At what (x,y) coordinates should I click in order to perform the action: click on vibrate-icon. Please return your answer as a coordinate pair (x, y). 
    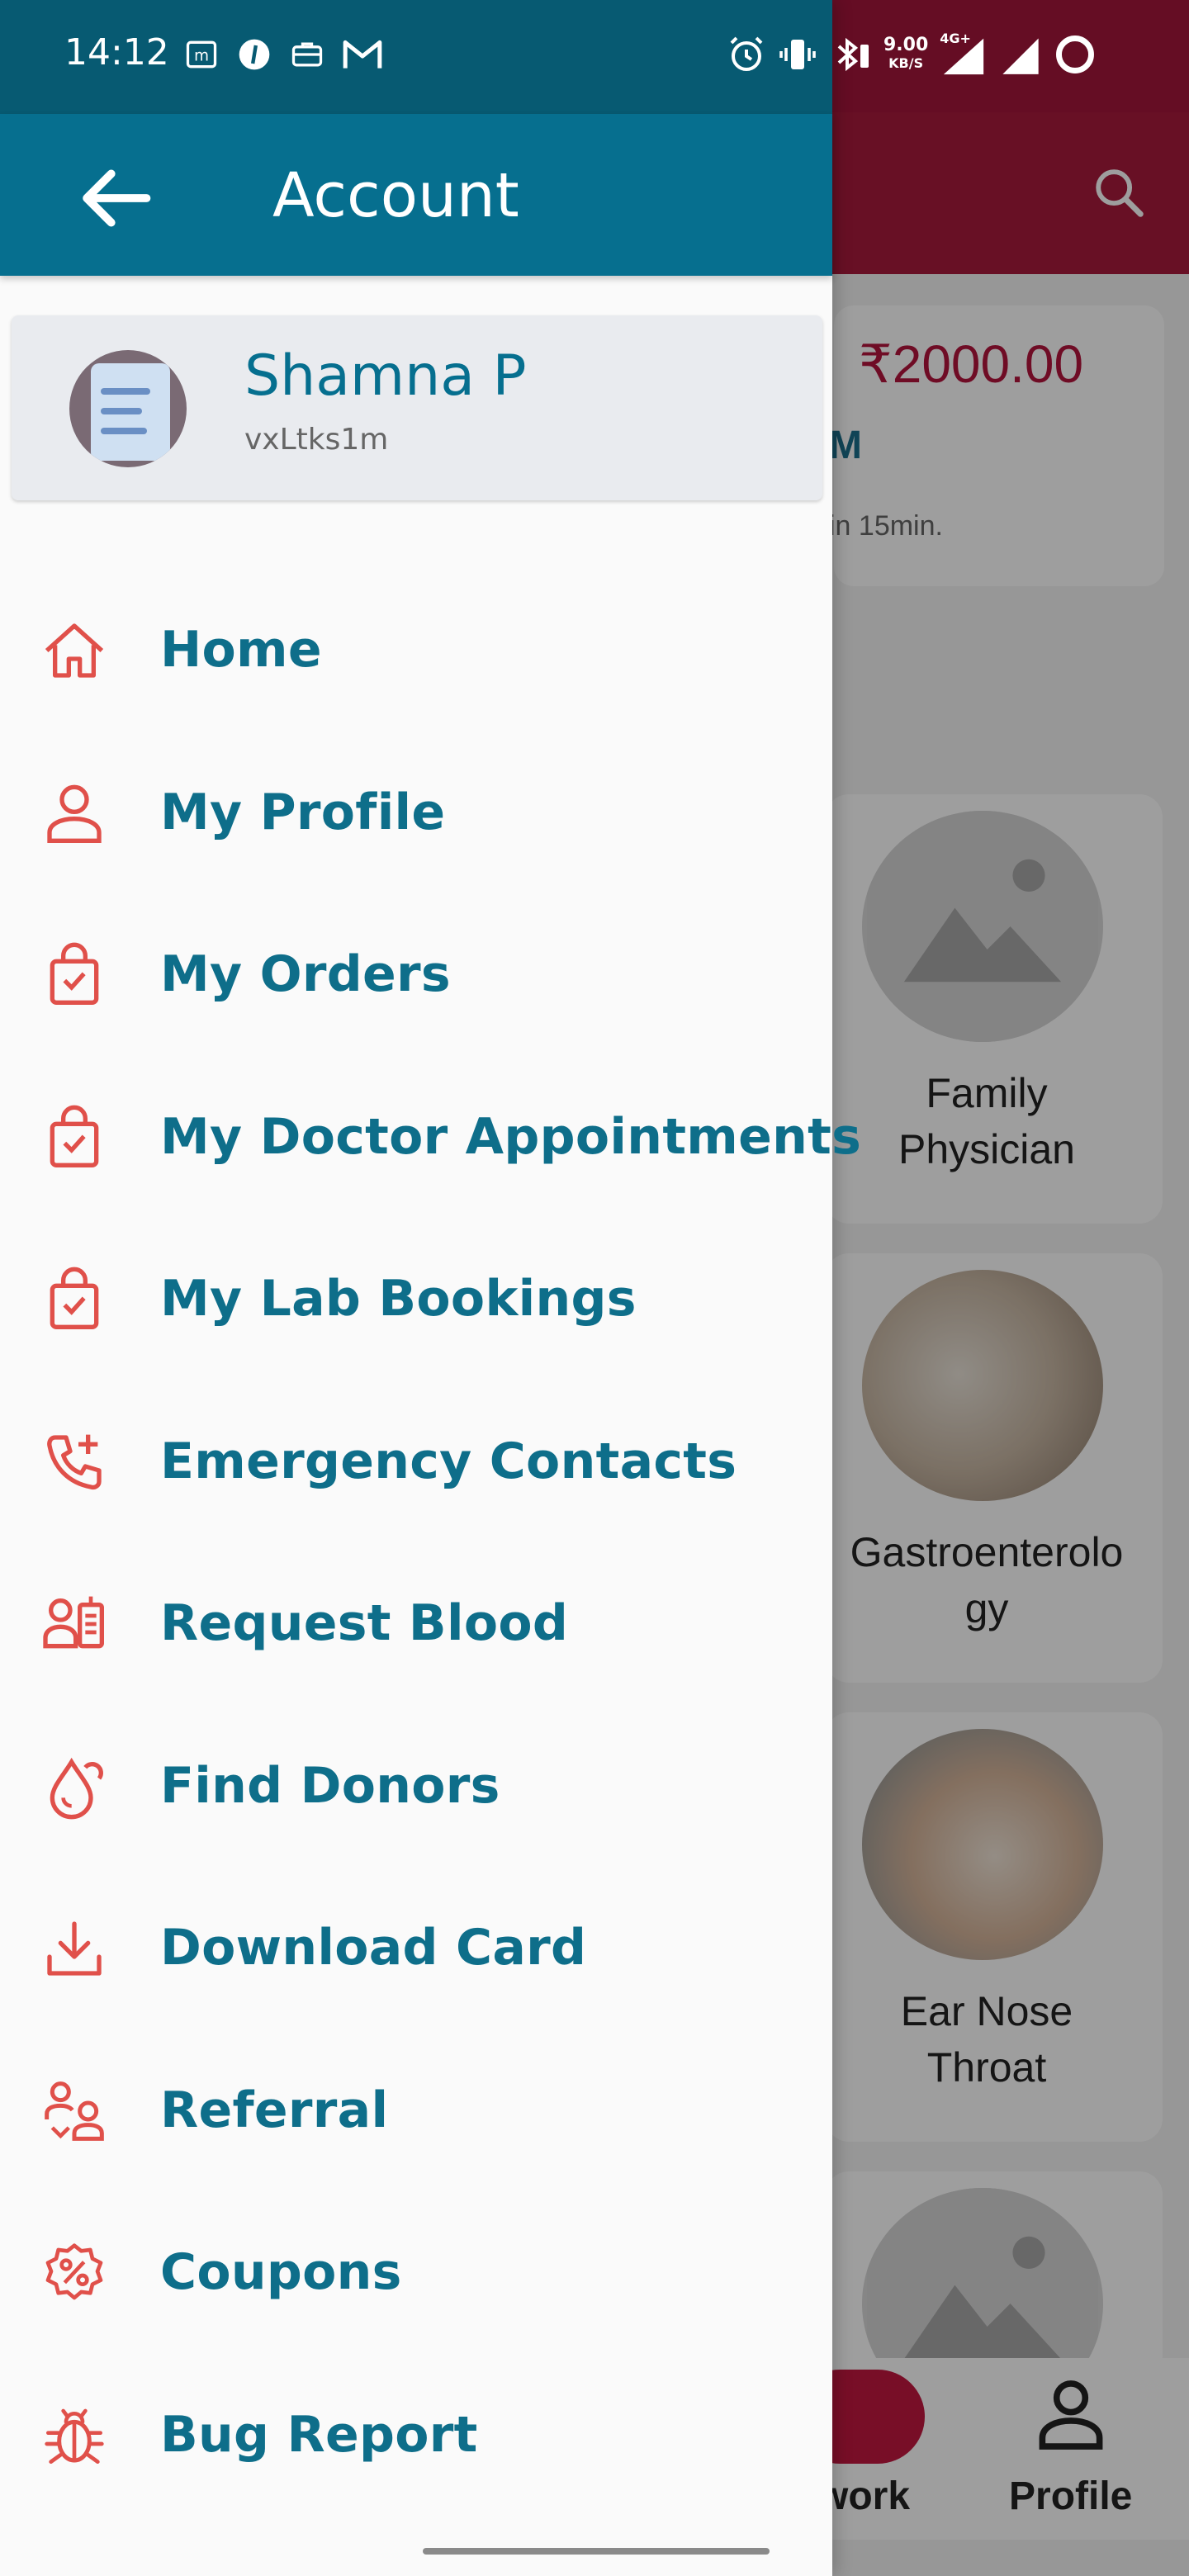
    Looking at the image, I should click on (797, 54).